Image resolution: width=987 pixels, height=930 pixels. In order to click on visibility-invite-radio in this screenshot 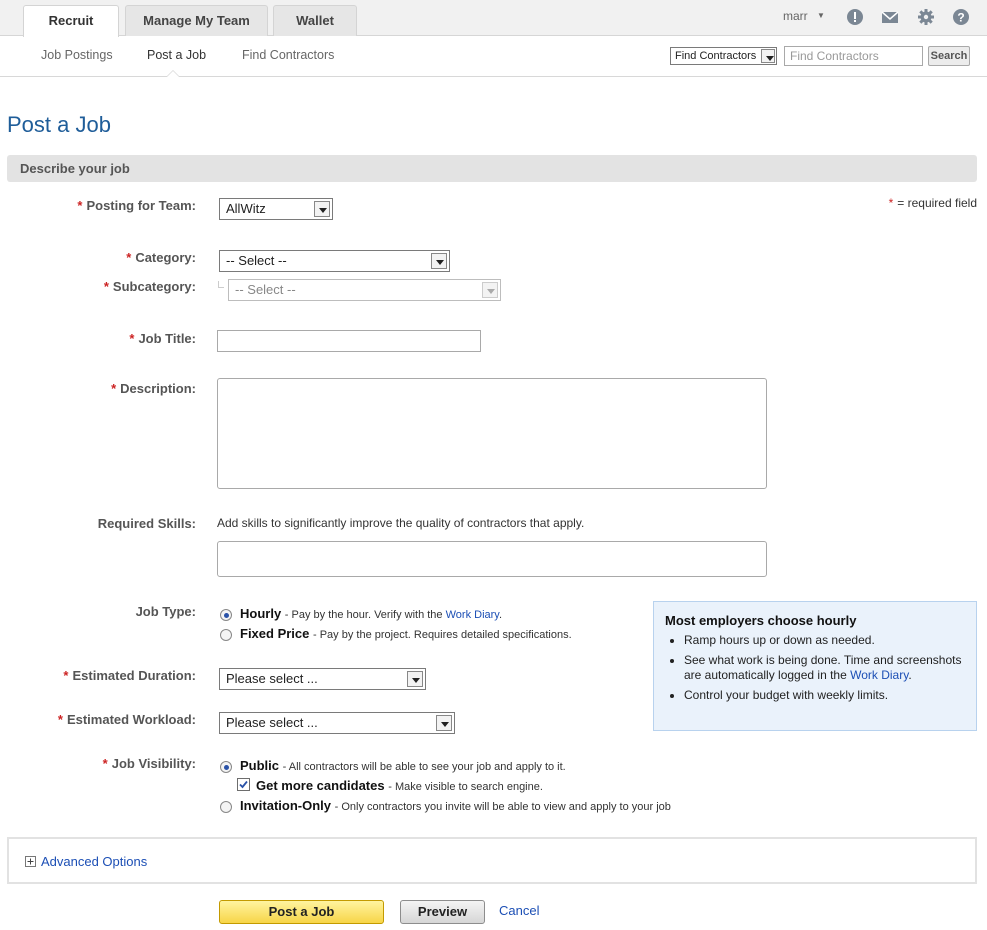, I will do `click(226, 807)`.